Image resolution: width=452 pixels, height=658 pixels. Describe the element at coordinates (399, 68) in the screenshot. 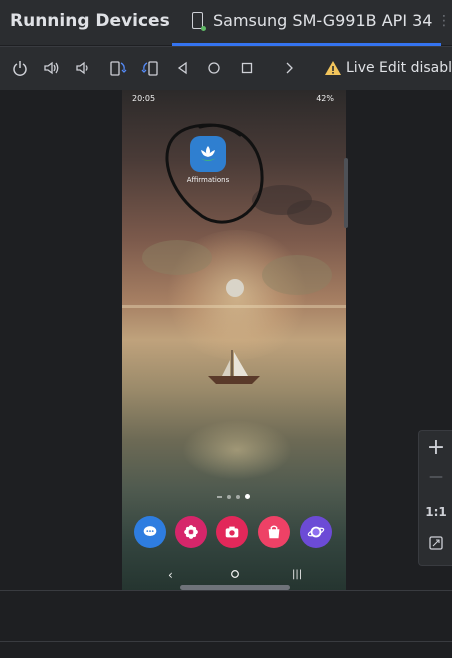

I see `live-edit-text: Live Edit disable` at that location.